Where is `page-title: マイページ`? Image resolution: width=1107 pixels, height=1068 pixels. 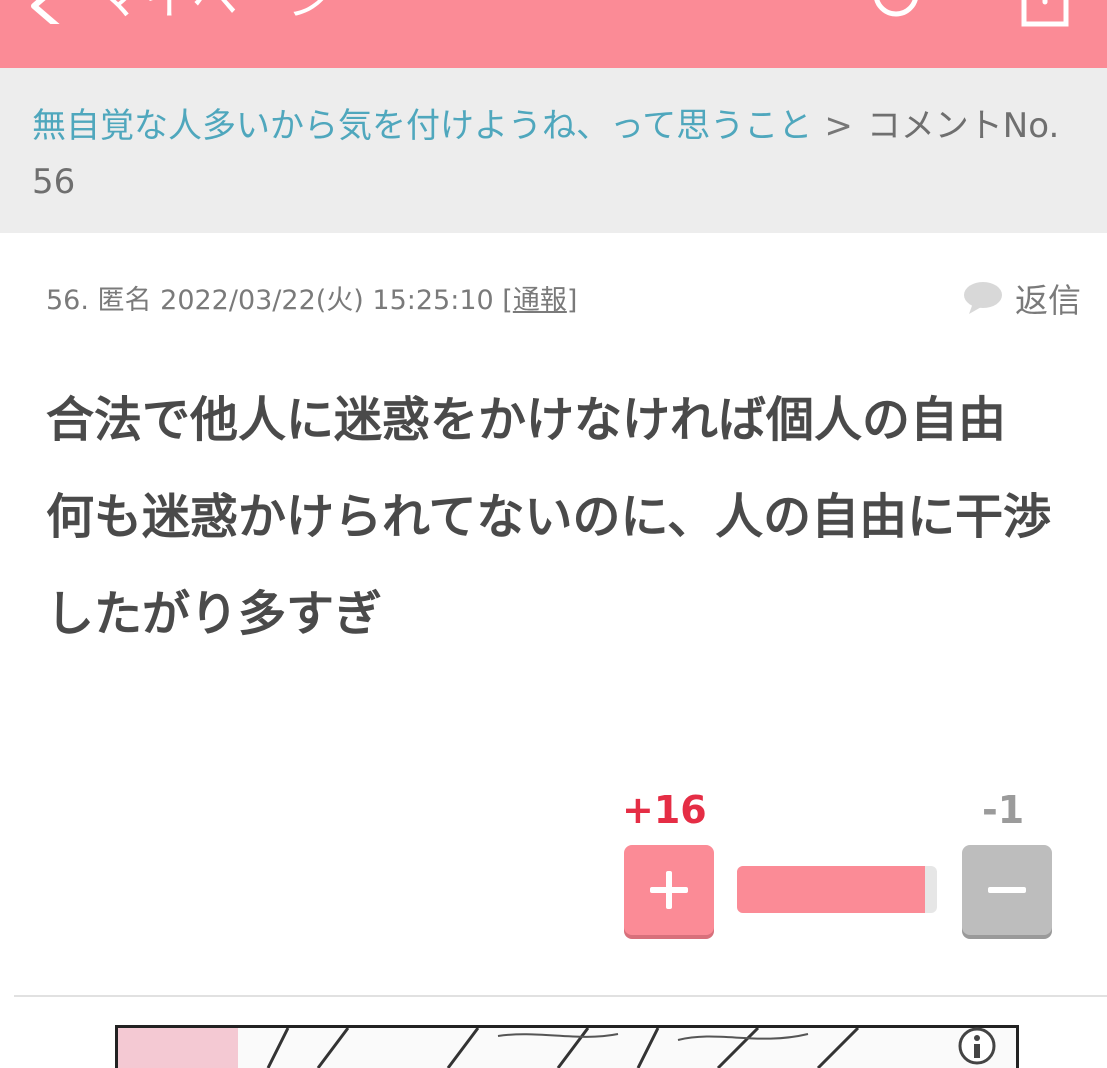 page-title: マイページ is located at coordinates (215, 14).